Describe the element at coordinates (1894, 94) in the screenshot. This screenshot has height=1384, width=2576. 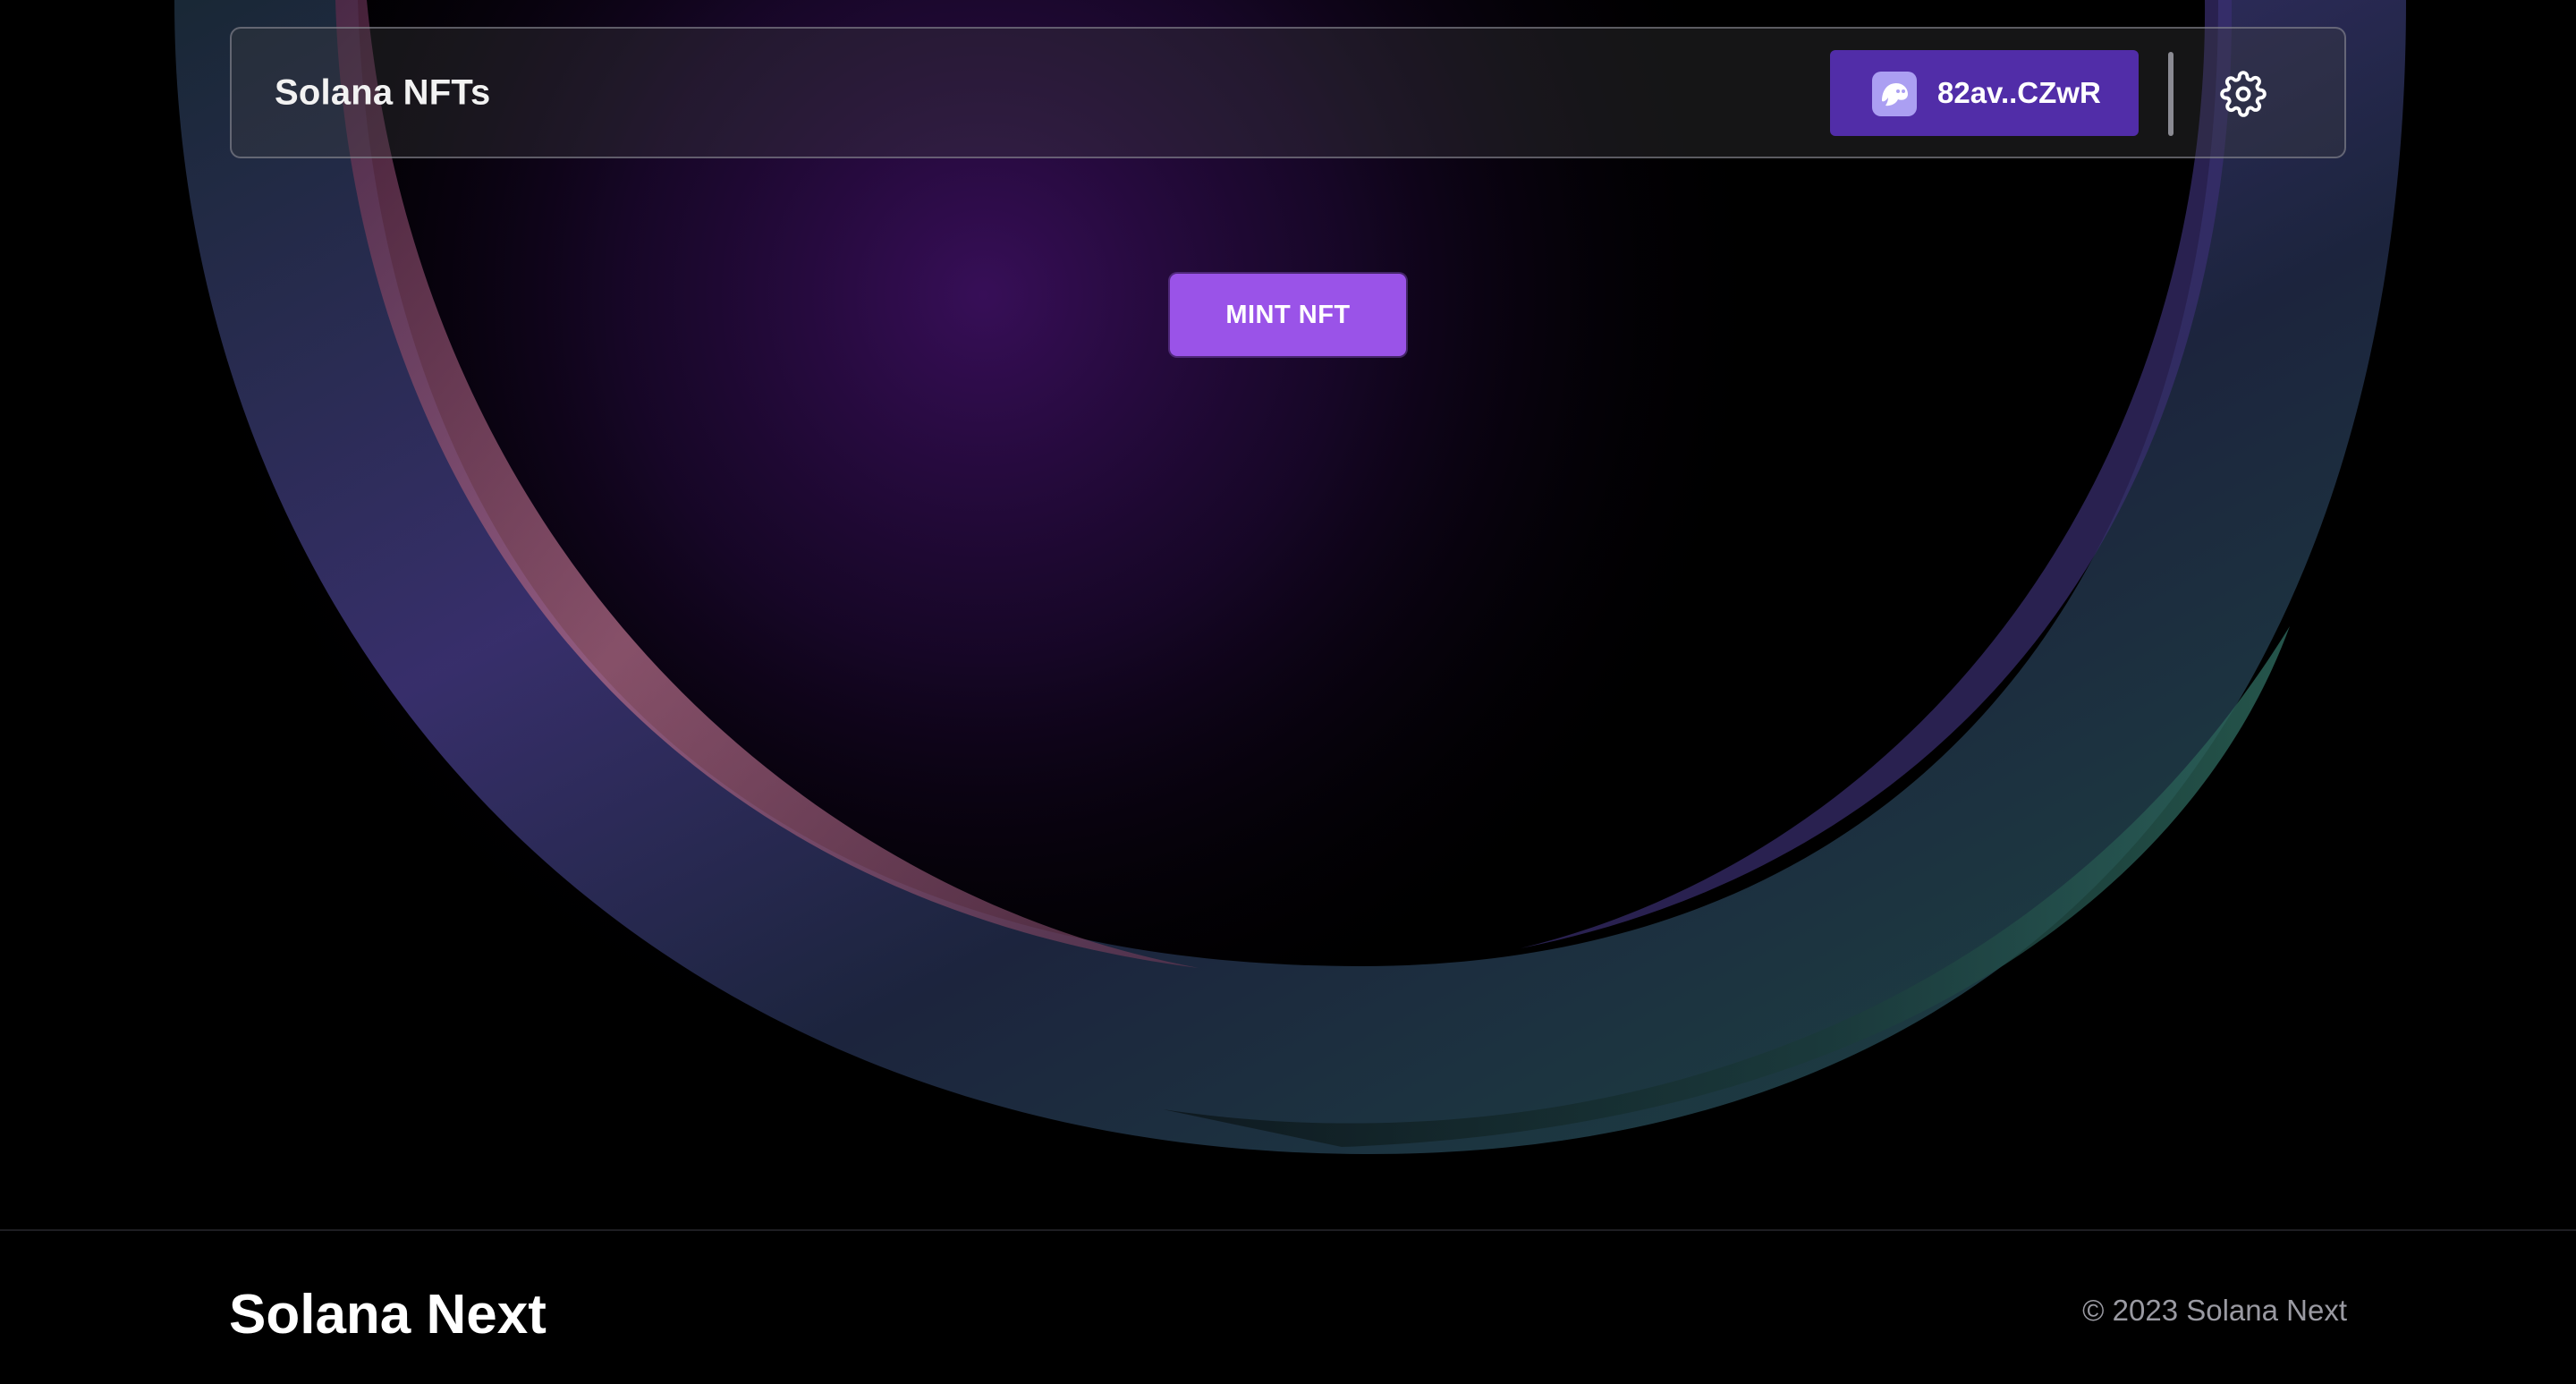
I see `phantom-ghost-icon` at that location.